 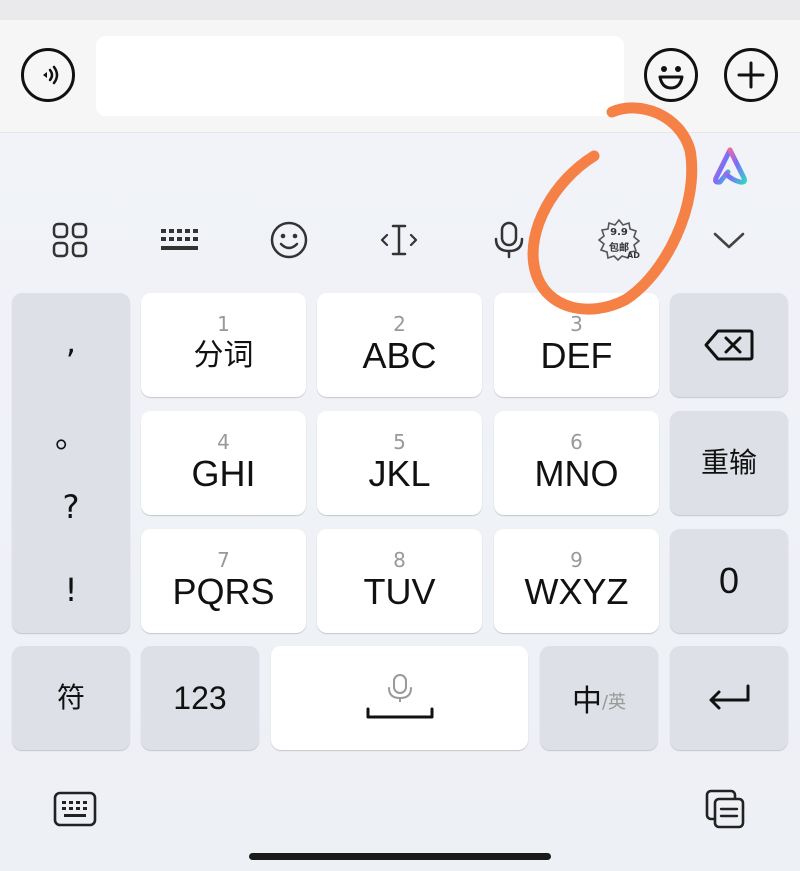 What do you see at coordinates (223, 591) in the screenshot?
I see `key-label: PQRS` at bounding box center [223, 591].